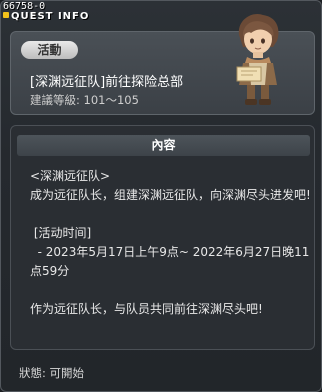  I want to click on description-line: 作为远征队长，与队员共同前往深渊尽头吧!, so click(146, 309).